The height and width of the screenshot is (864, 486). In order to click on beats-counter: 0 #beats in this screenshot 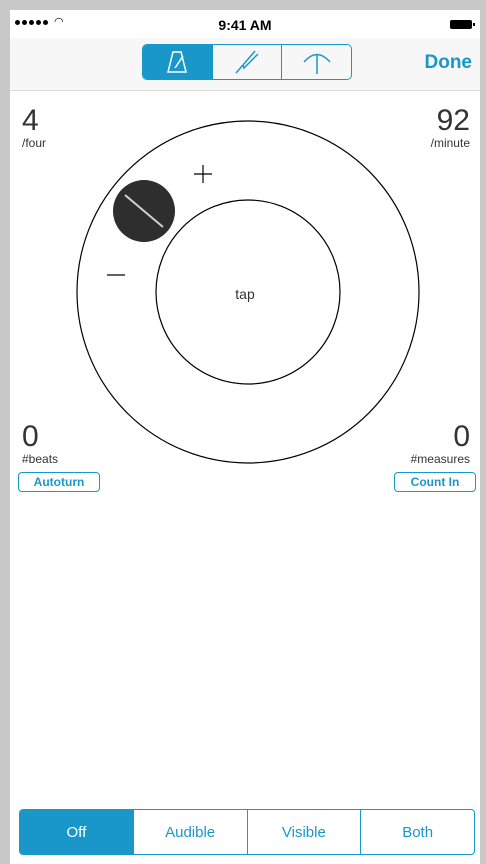, I will do `click(40, 443)`.